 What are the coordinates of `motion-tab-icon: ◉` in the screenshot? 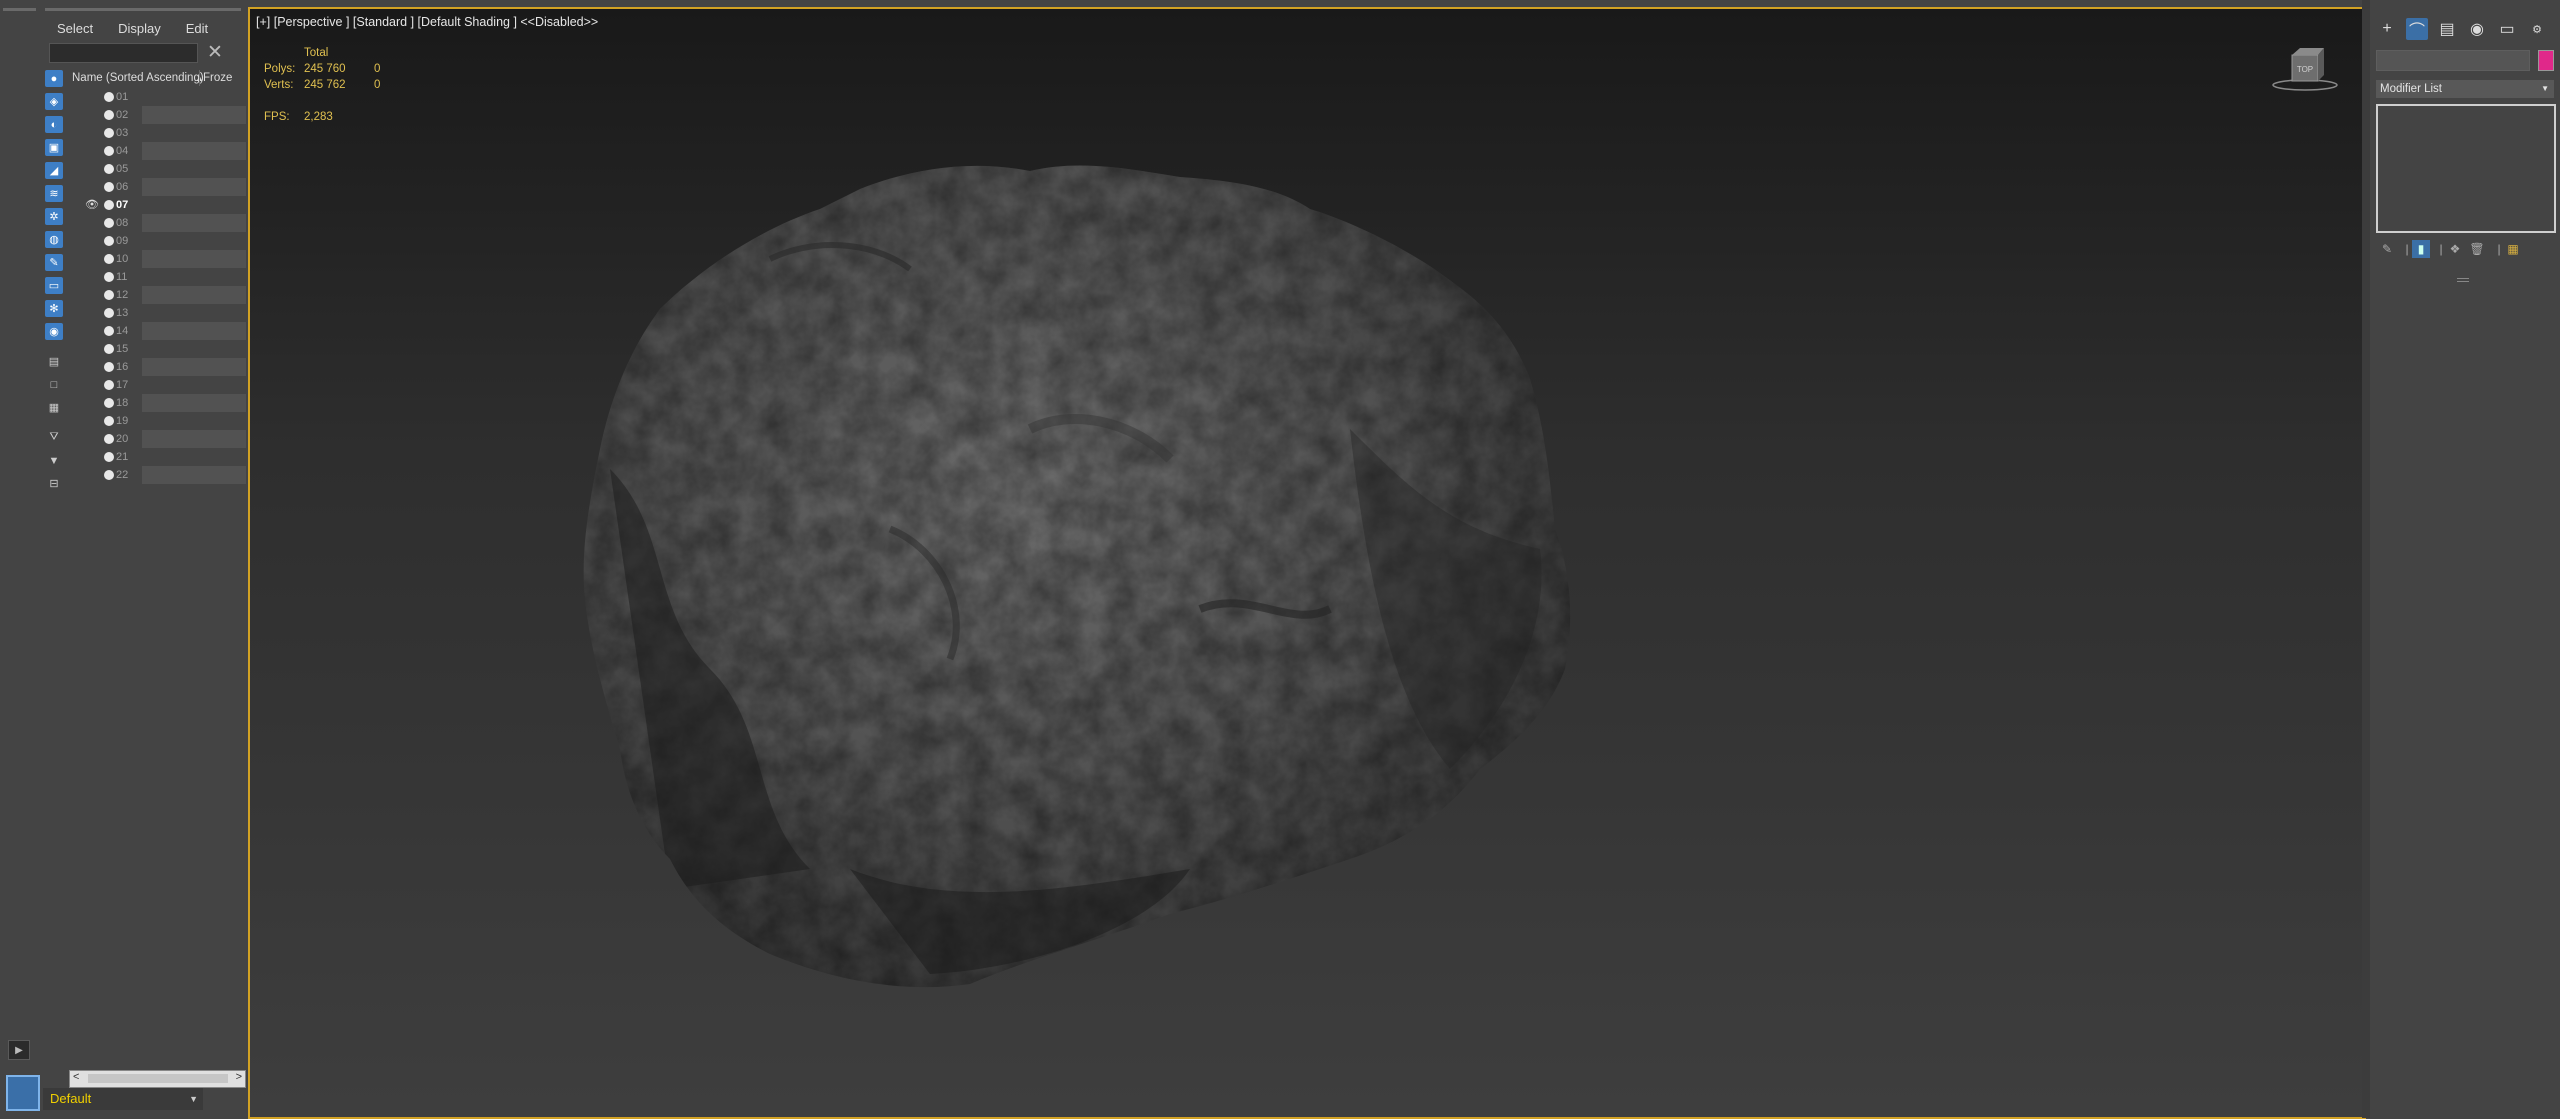 It's located at (2477, 29).